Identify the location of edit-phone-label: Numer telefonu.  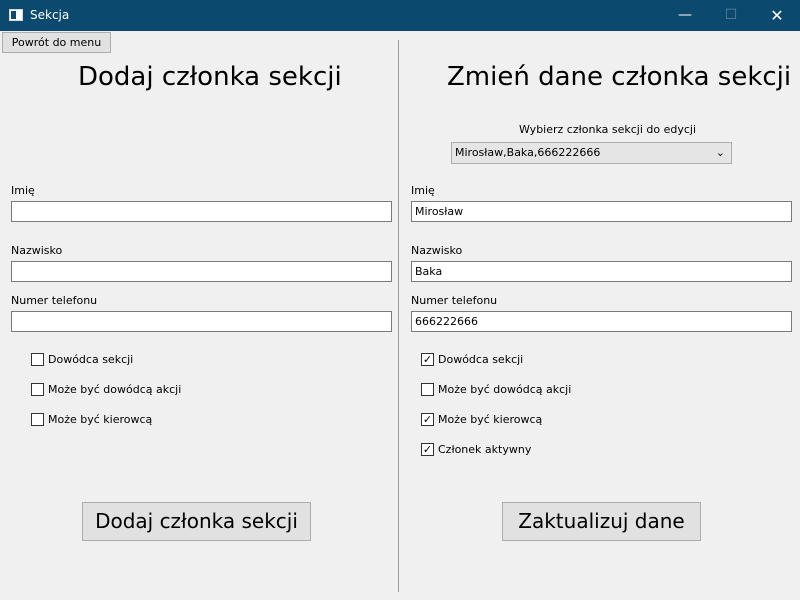
(454, 300).